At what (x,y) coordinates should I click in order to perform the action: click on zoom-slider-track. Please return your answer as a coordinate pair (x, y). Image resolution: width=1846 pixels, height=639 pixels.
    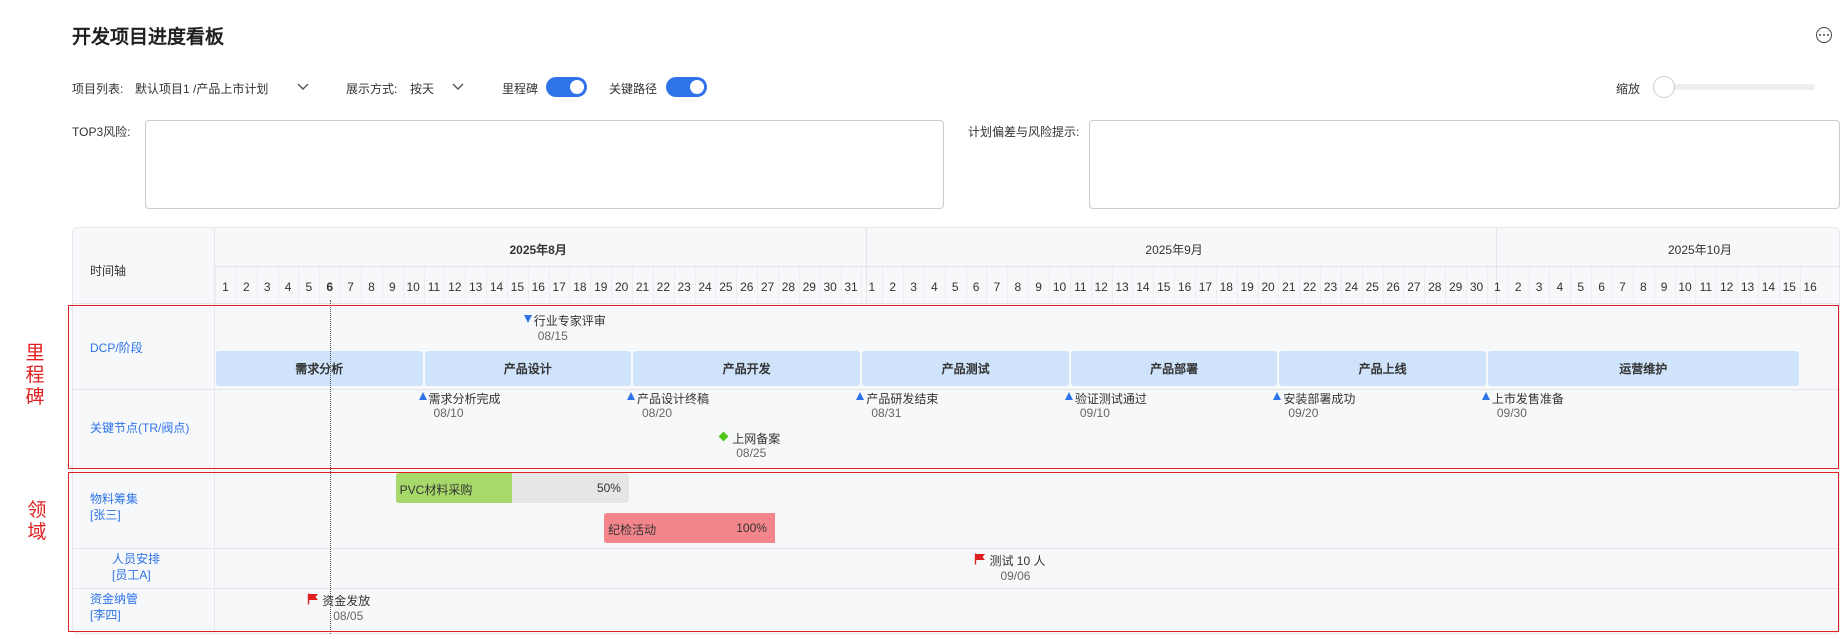
    Looking at the image, I should click on (1737, 87).